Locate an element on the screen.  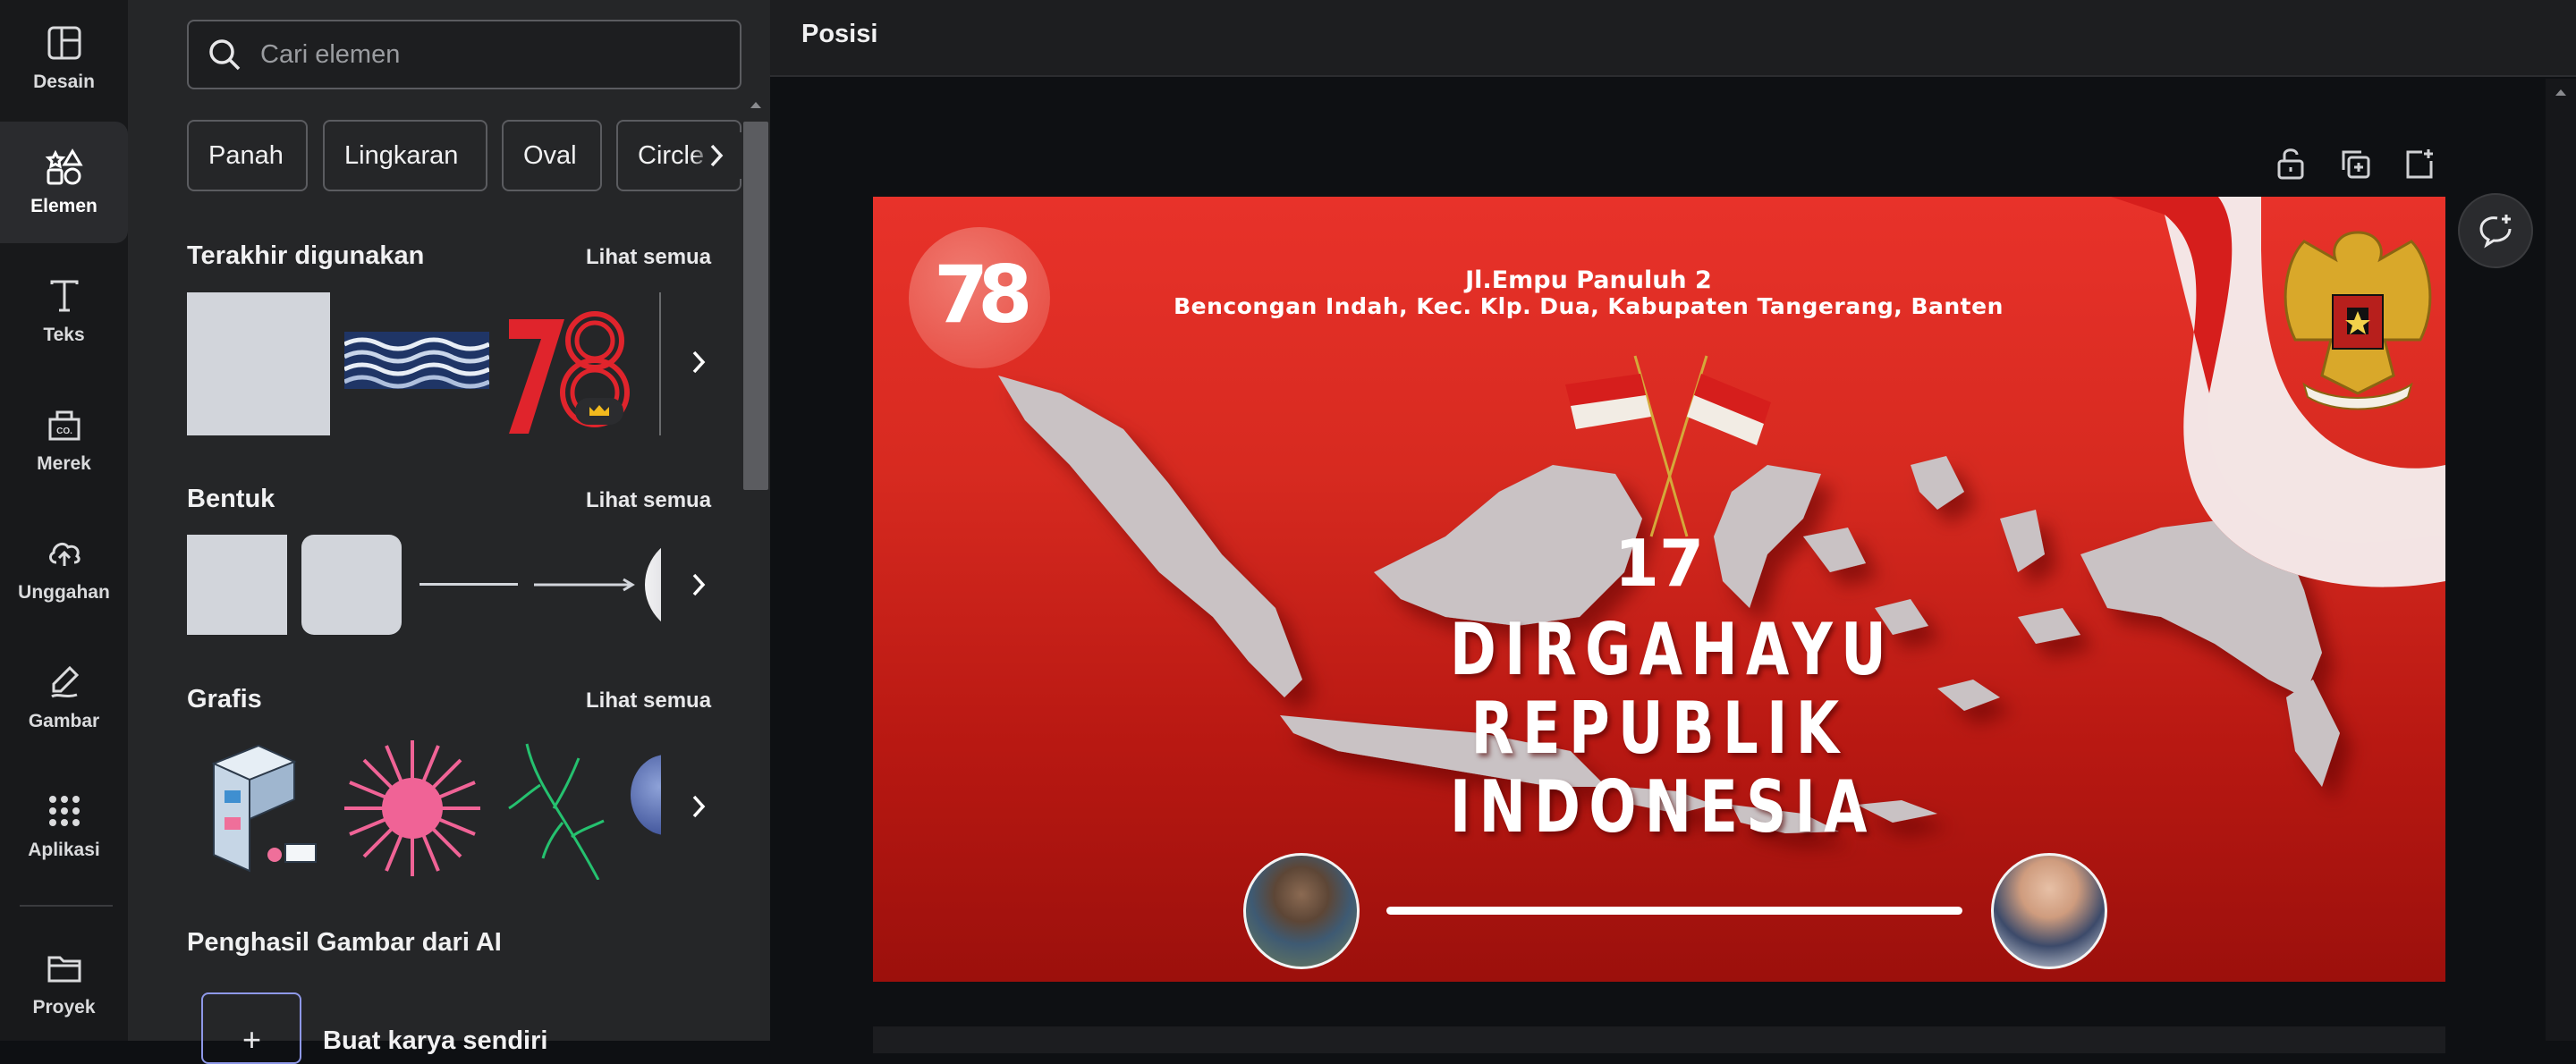
line-shape is located at coordinates (468, 584).